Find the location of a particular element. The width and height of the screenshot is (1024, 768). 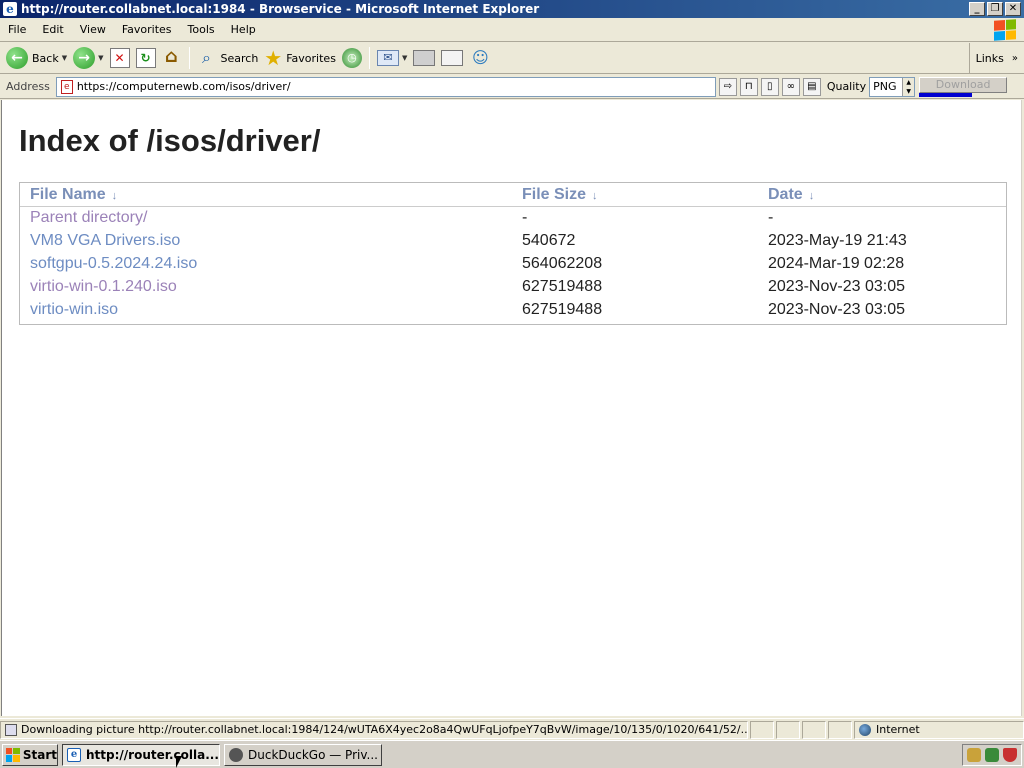

star-icon: ★ is located at coordinates (273, 58).